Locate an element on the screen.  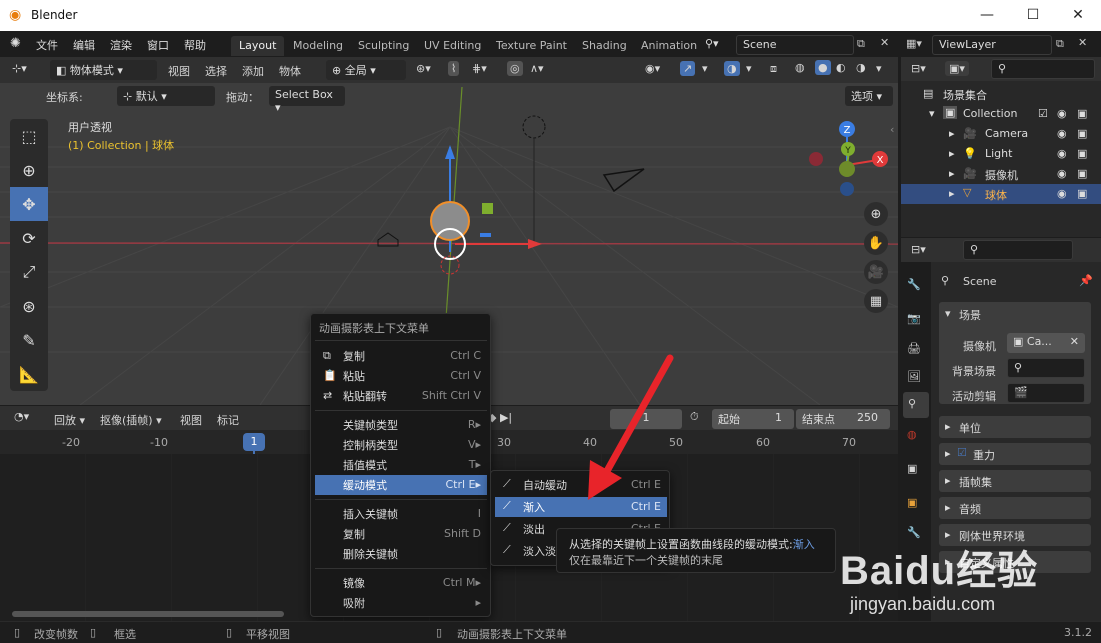
keying-menu: 抠像(插帧) ▾ is located at coordinates (131, 420).